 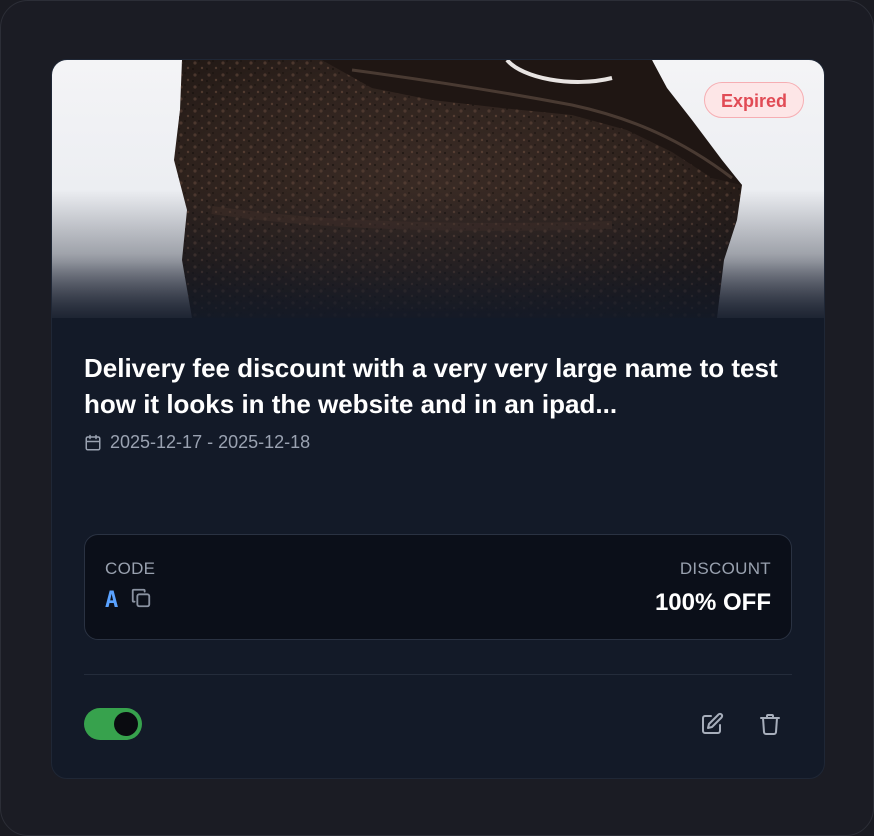 I want to click on divider, so click(x=438, y=674).